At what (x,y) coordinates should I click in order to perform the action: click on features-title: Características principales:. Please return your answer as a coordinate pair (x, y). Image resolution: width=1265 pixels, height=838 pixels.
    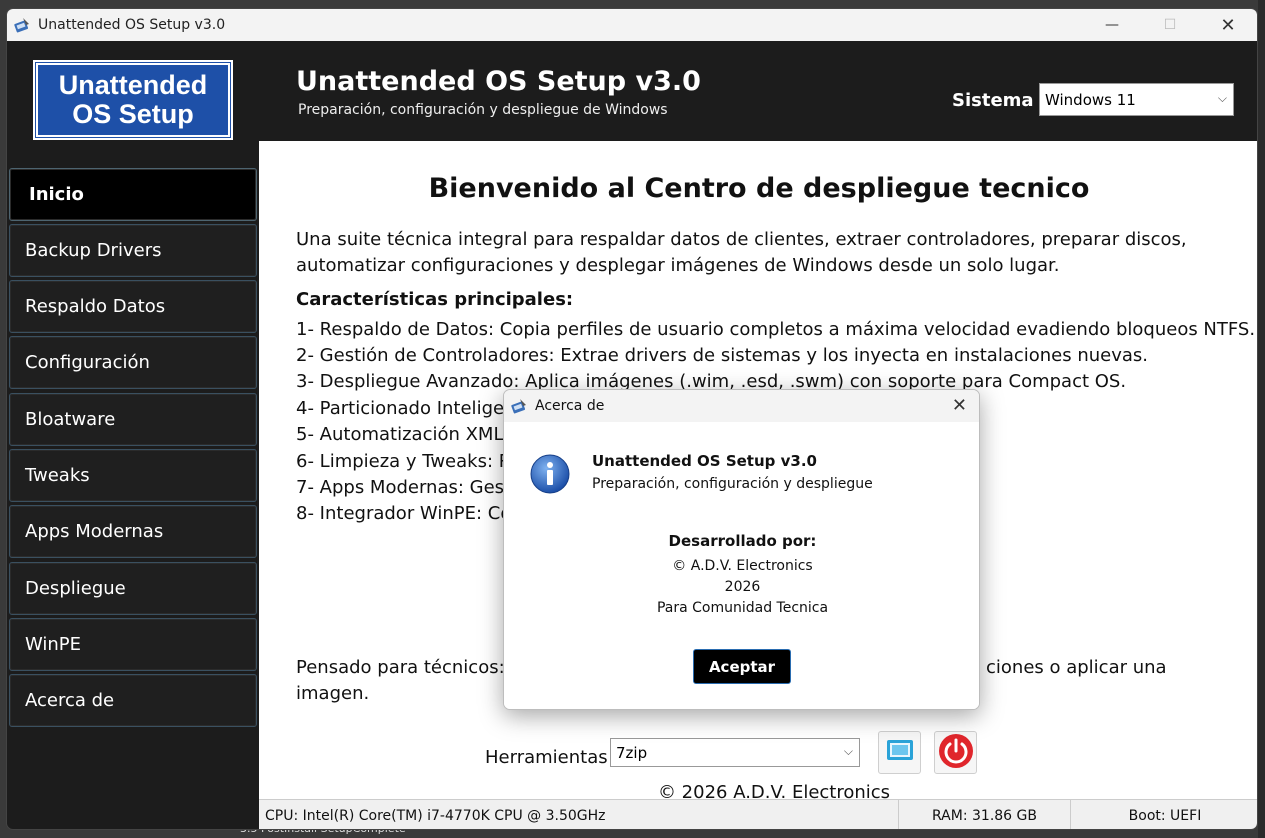
    Looking at the image, I should click on (435, 299).